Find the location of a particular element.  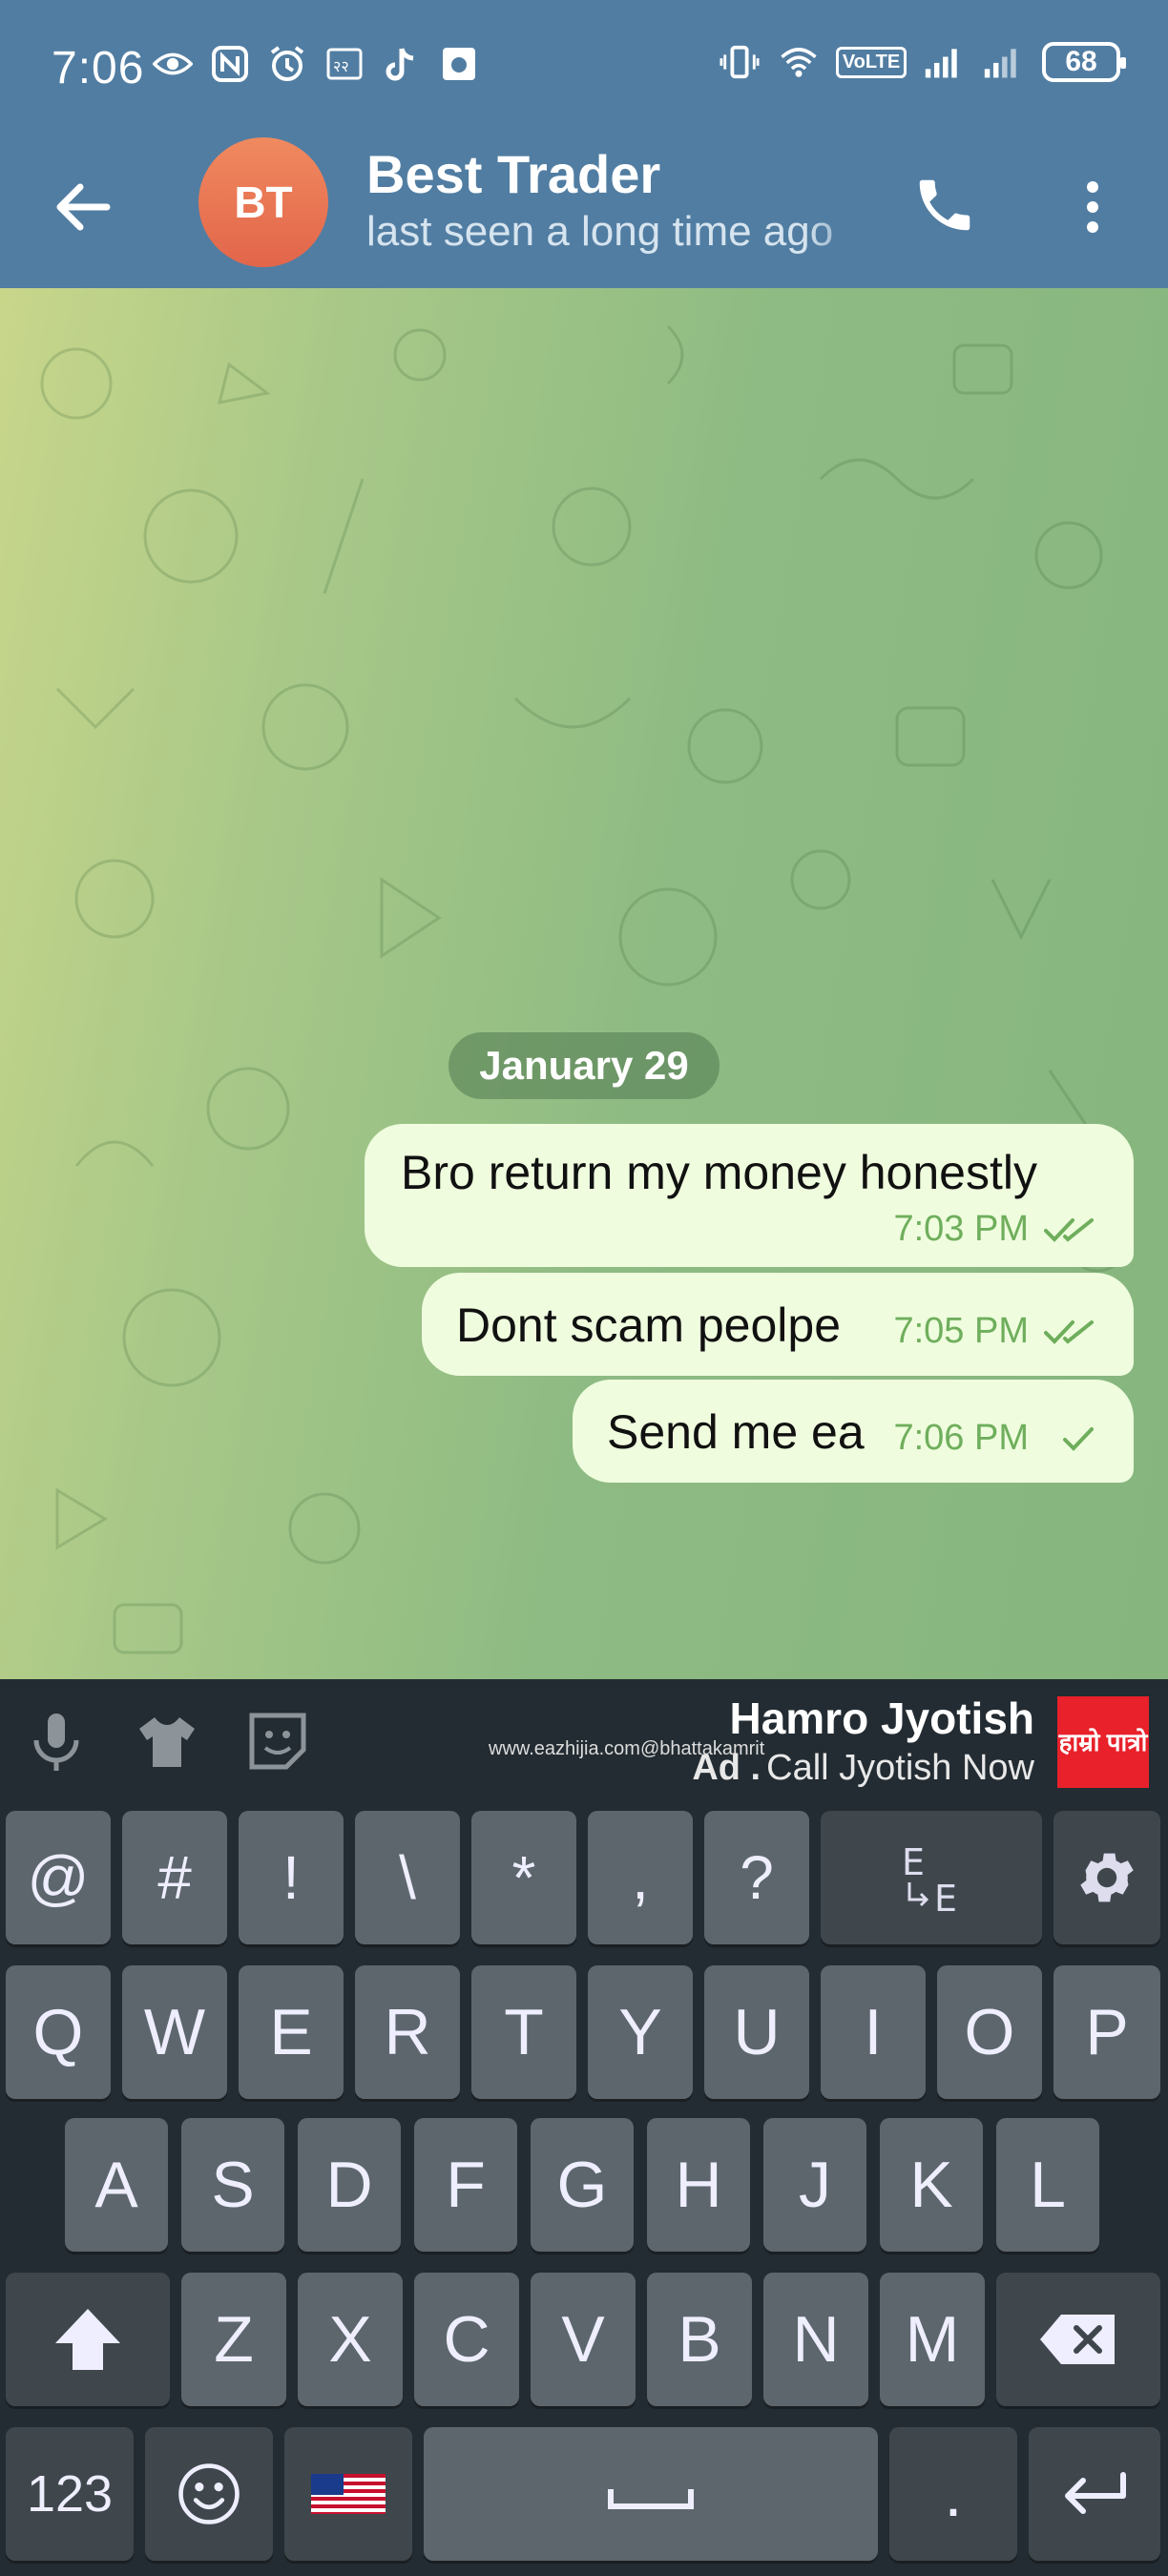

message-meta: 7:03 PM is located at coordinates (997, 1229).